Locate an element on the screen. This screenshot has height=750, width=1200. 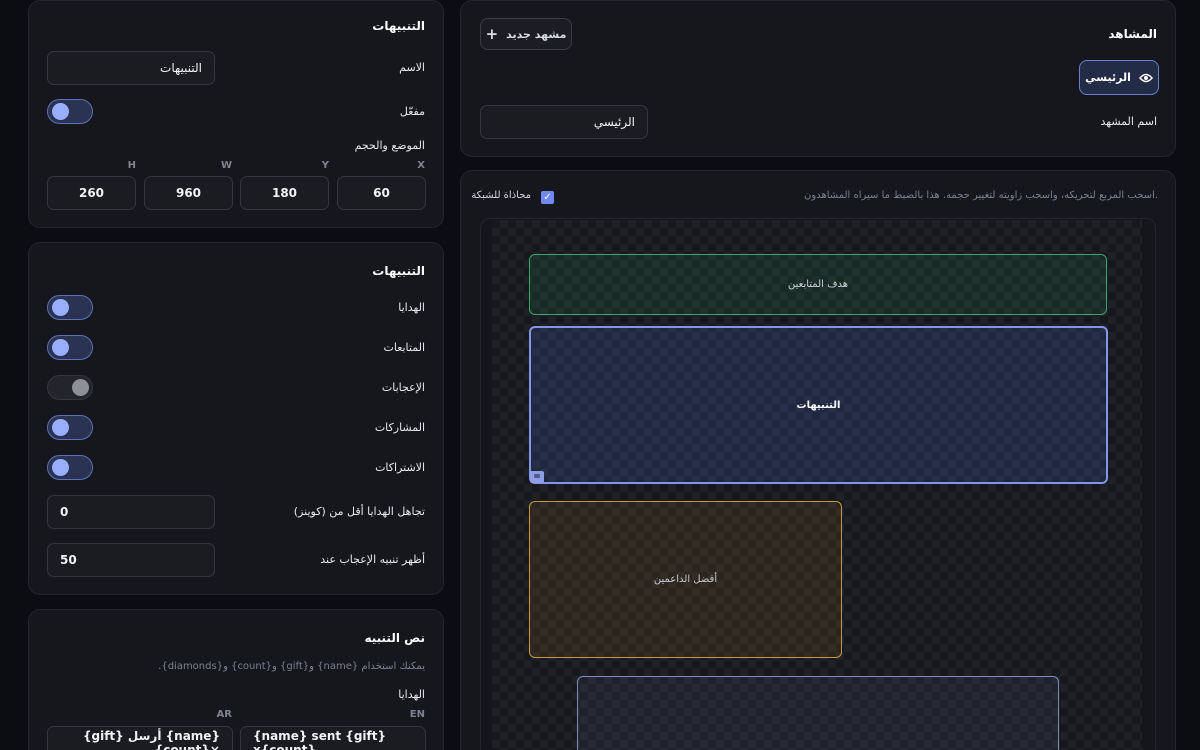
scene-name-input: الرئيسي is located at coordinates (564, 122).